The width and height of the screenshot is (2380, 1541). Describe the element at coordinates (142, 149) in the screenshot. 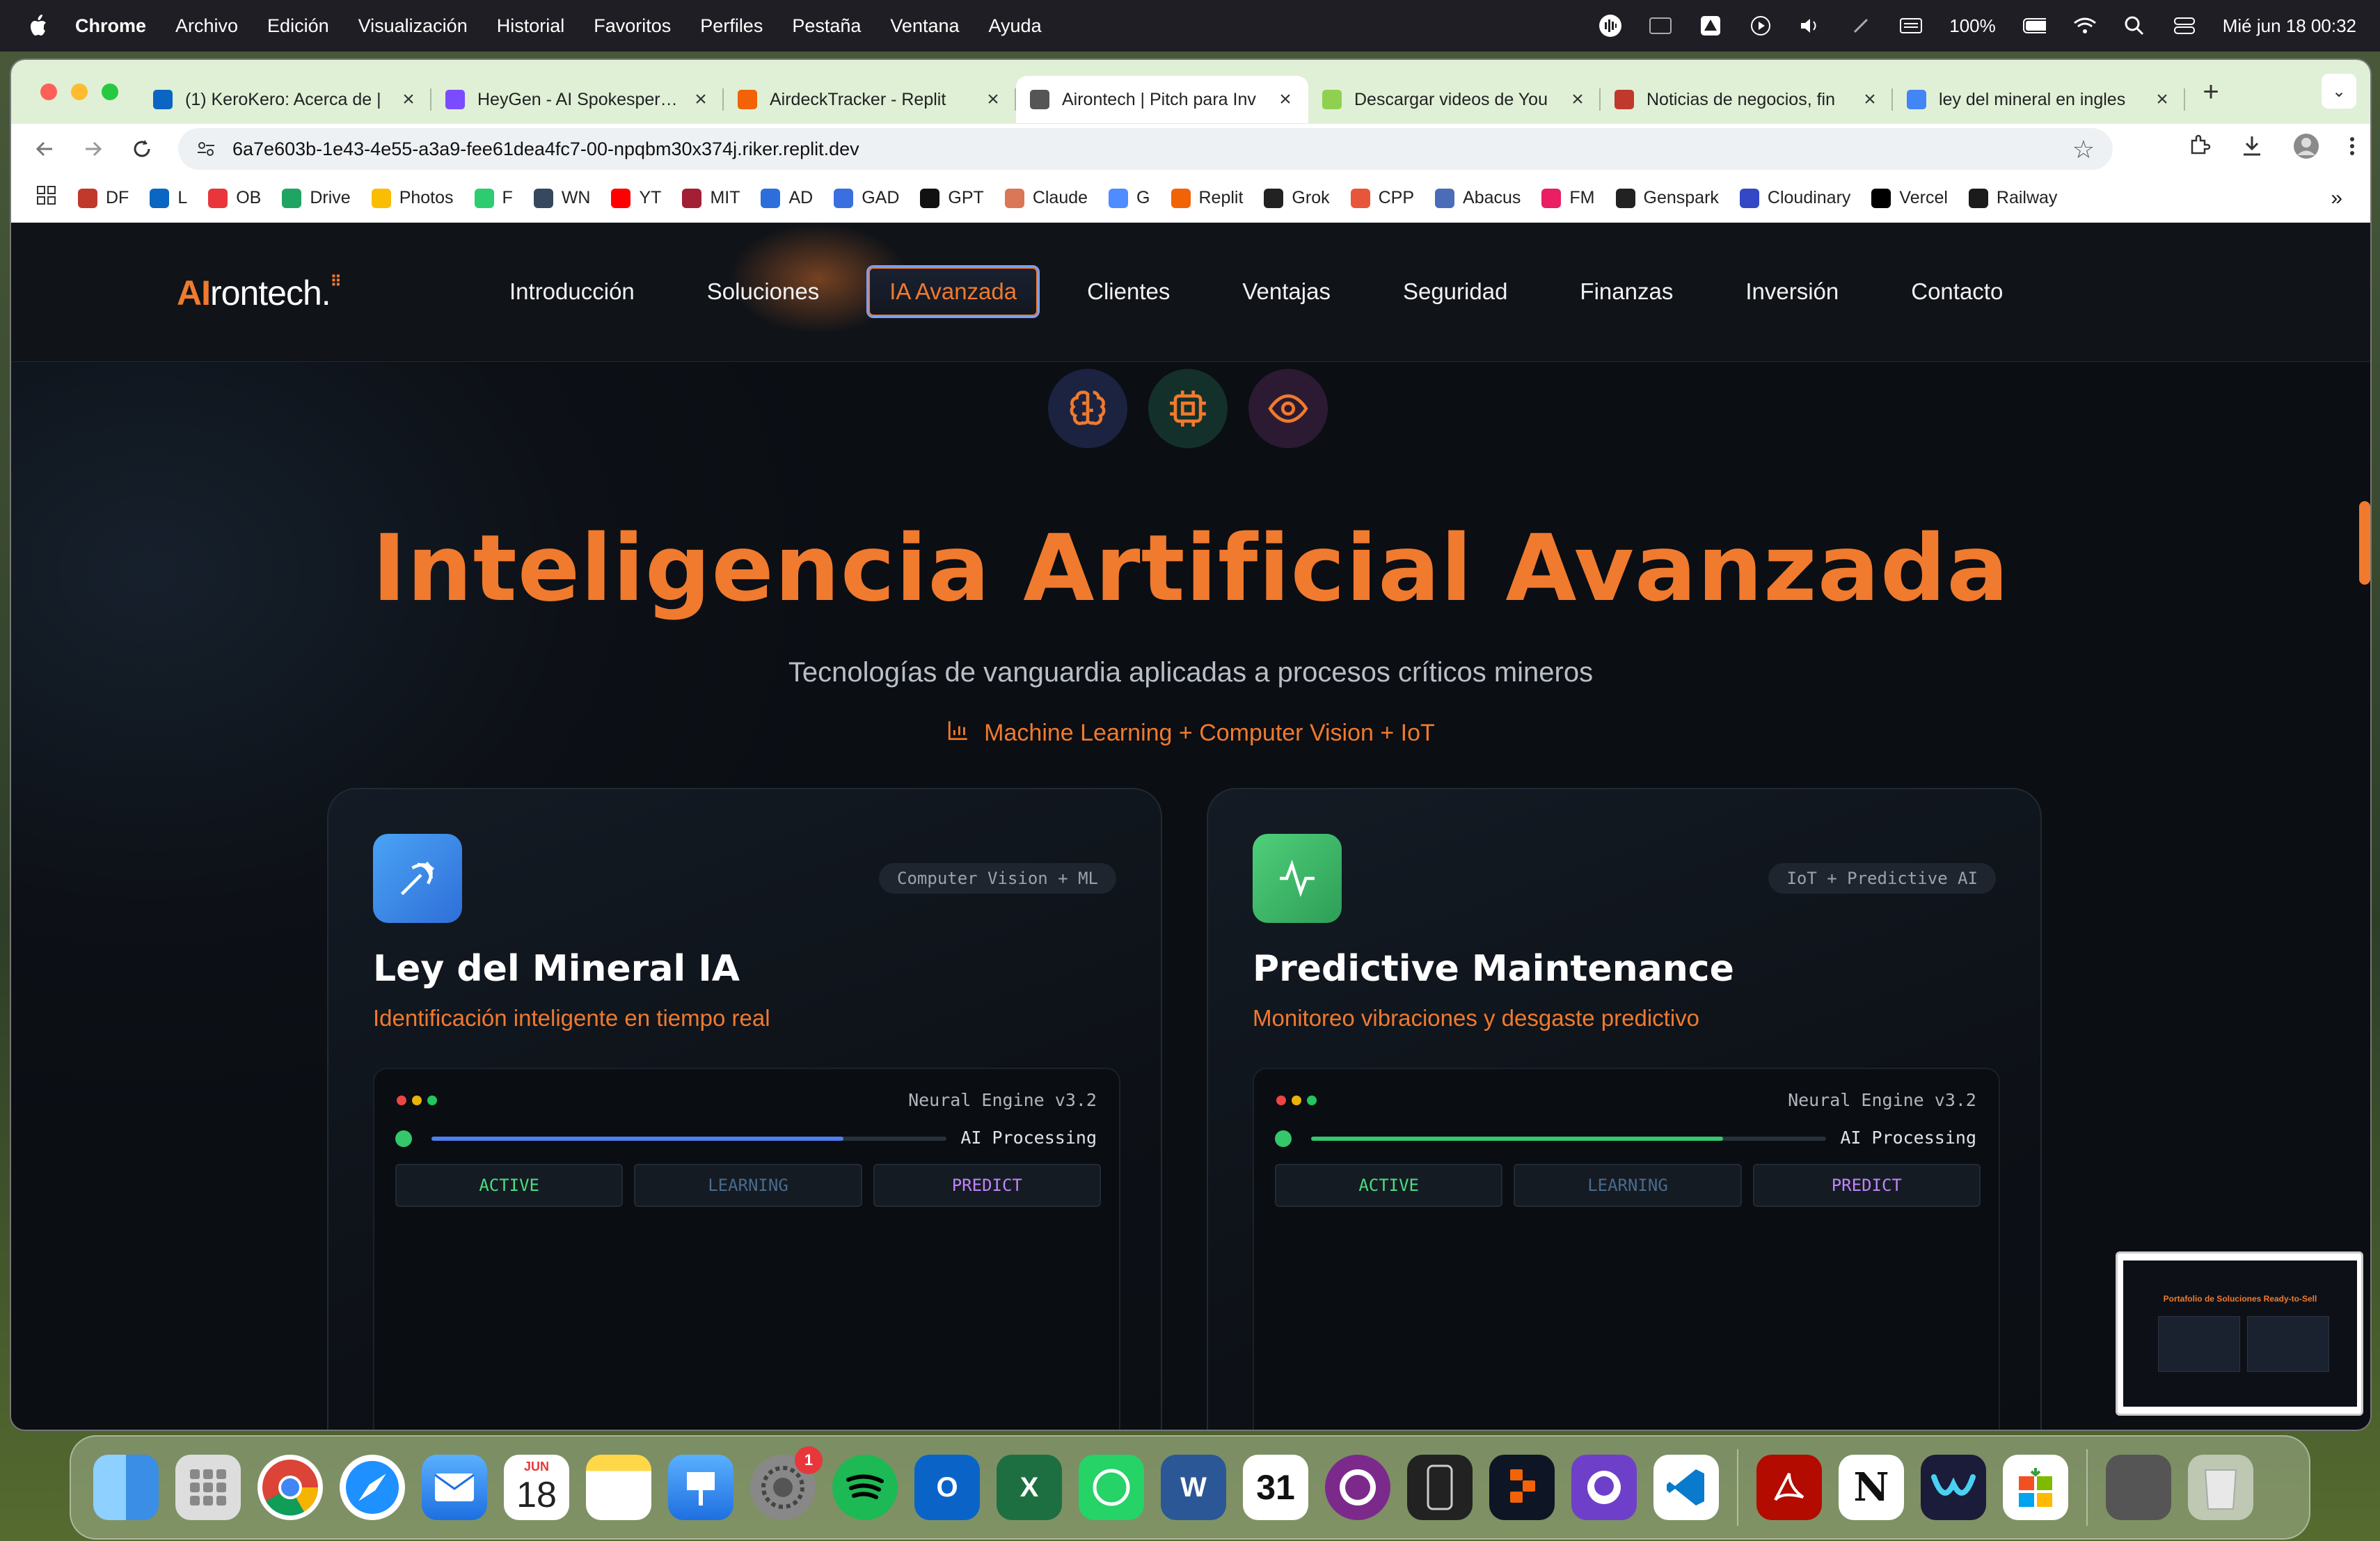

I see `reload-button` at that location.